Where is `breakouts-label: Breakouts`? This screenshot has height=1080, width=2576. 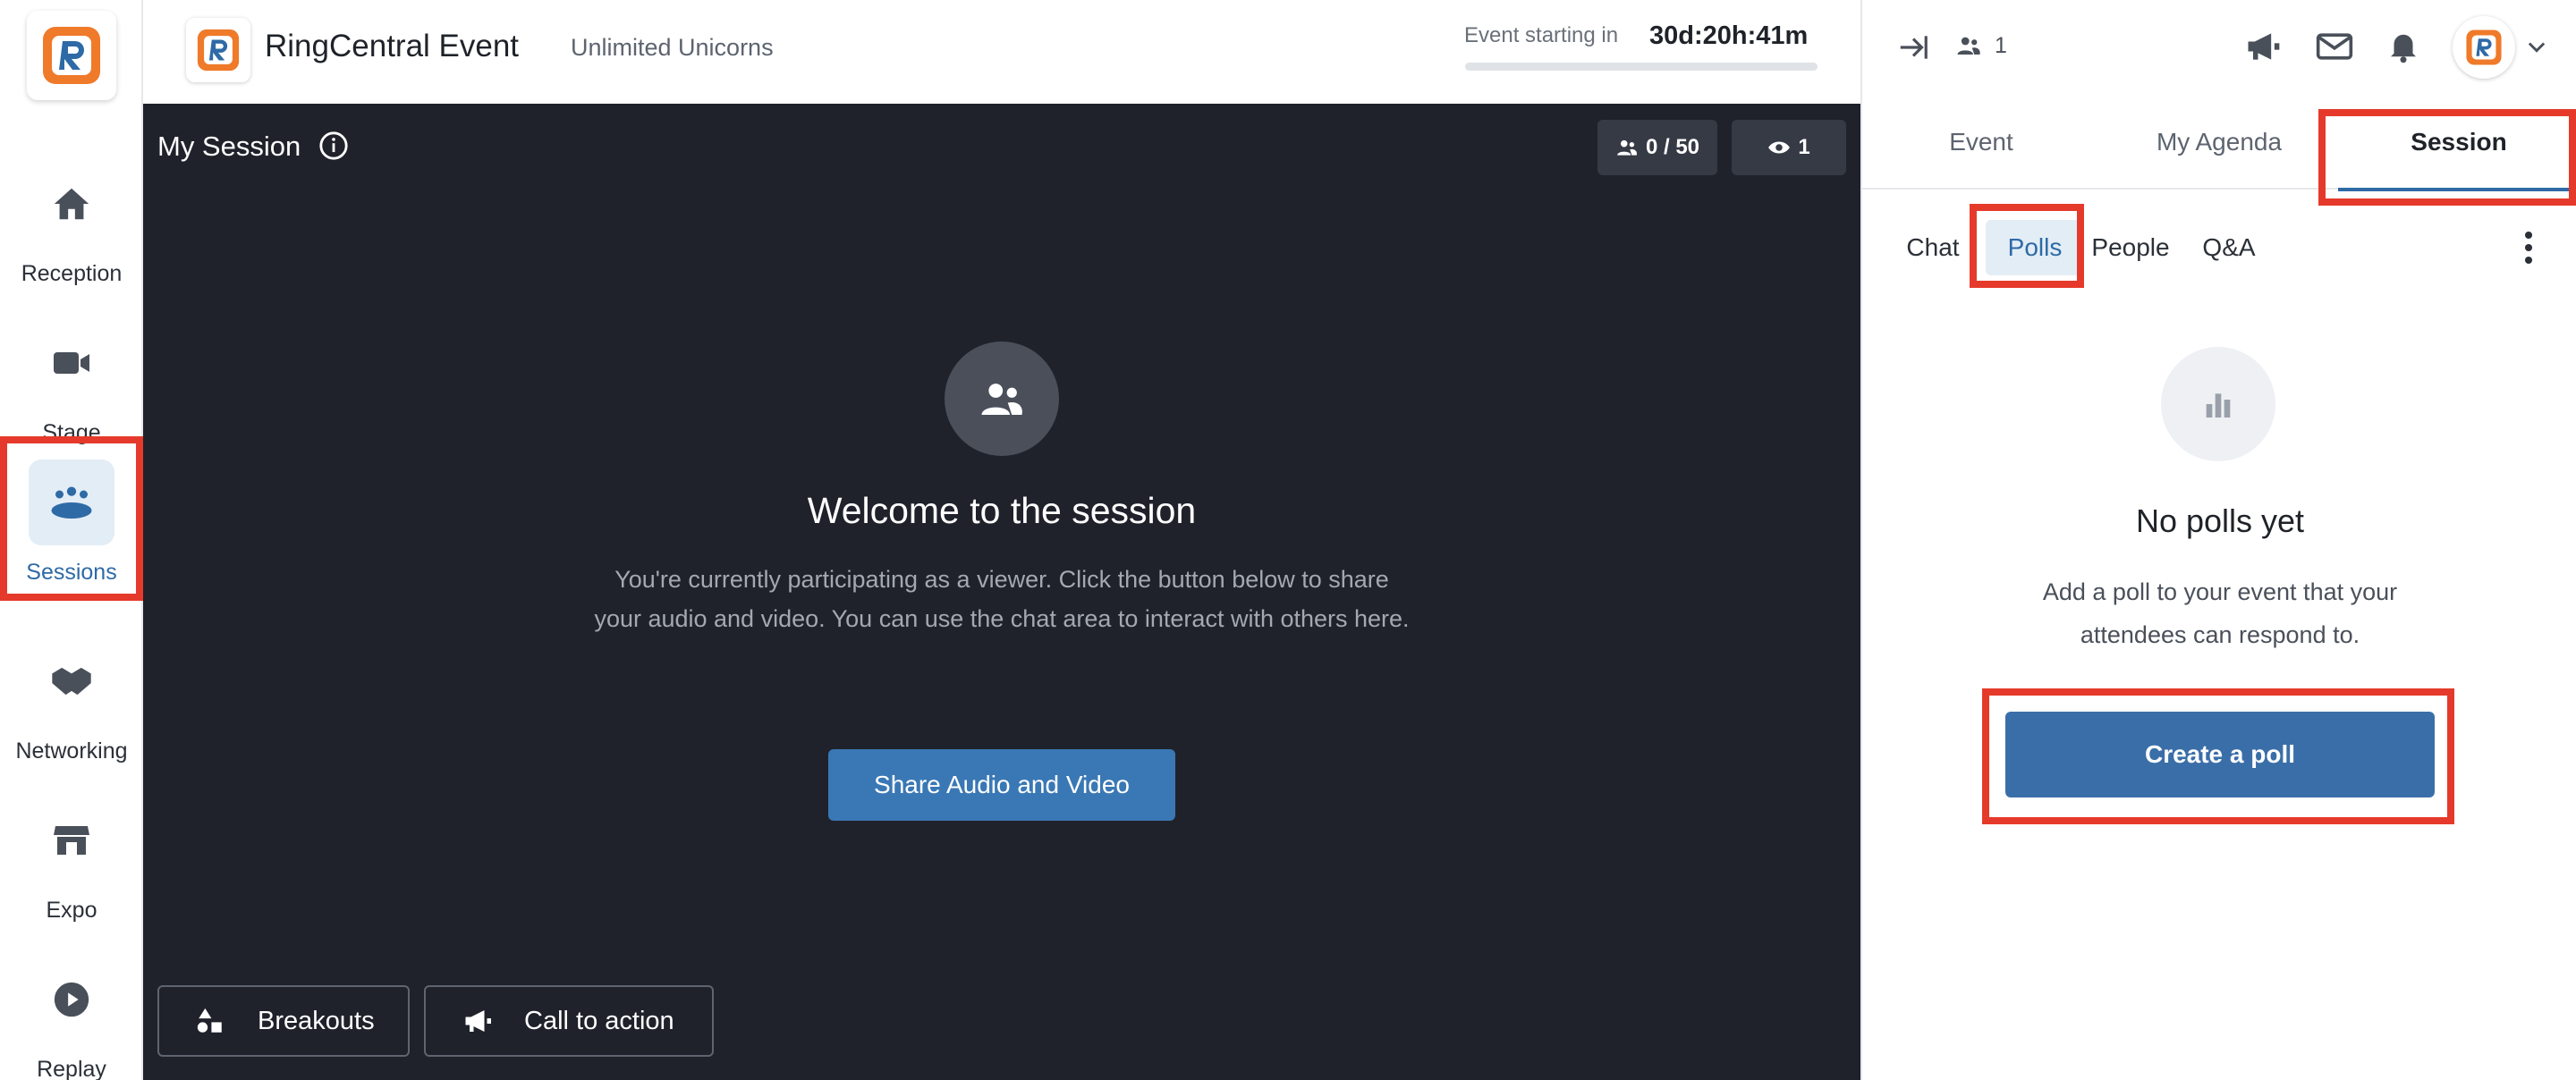
breakouts-label: Breakouts is located at coordinates (316, 1020).